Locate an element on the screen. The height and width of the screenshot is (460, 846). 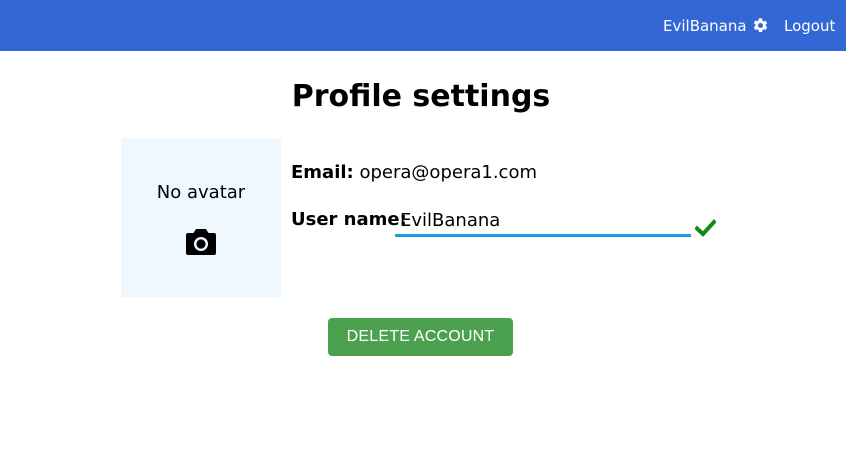
username-row: User name: is located at coordinates (349, 220).